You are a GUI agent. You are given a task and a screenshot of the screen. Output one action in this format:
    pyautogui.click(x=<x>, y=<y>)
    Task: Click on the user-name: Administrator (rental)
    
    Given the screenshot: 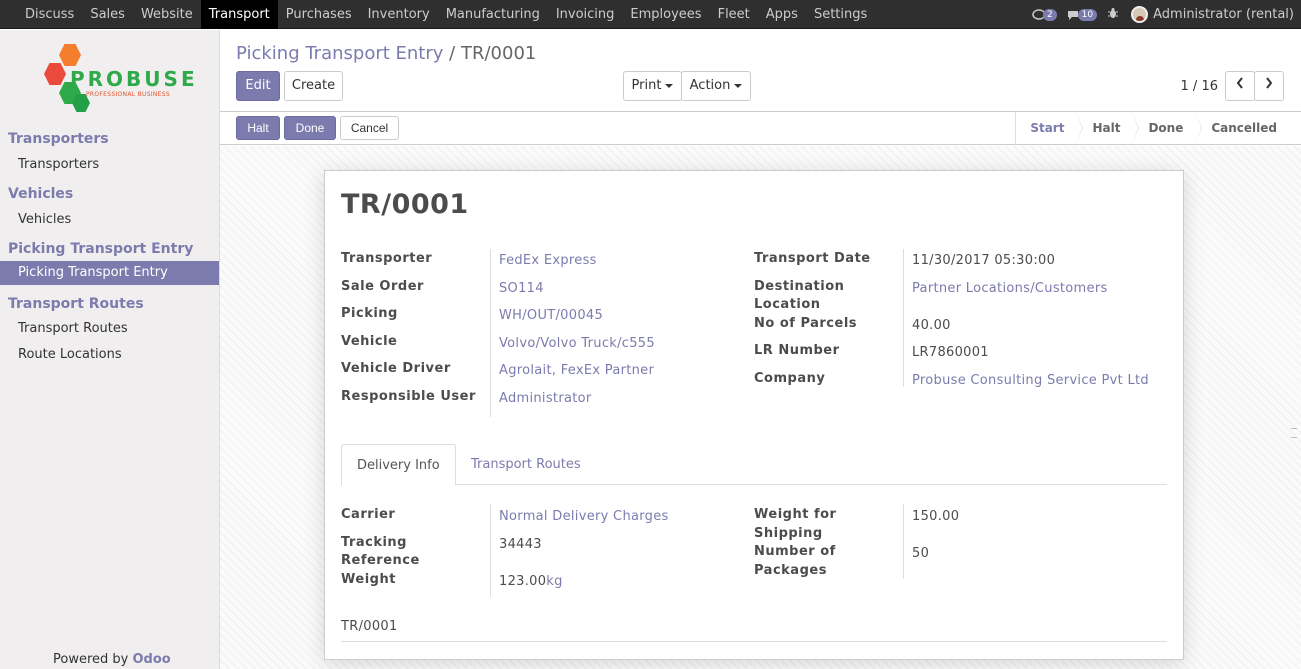 What is the action you would take?
    pyautogui.click(x=1223, y=14)
    